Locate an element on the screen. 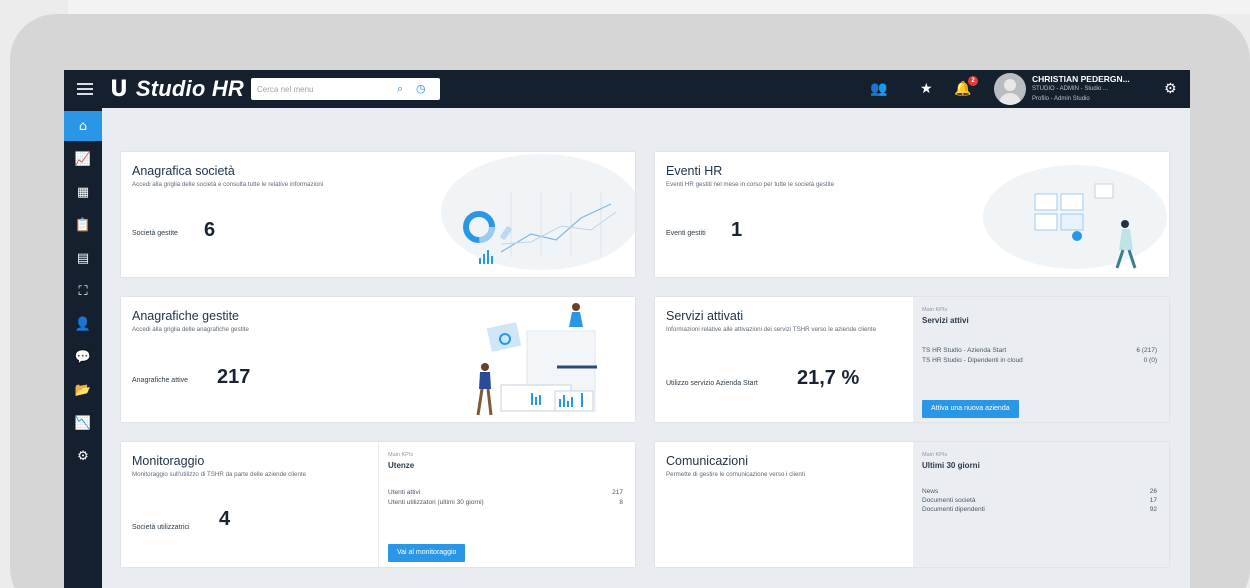  sidebar-item-clipboard: 📋 is located at coordinates (83, 225).